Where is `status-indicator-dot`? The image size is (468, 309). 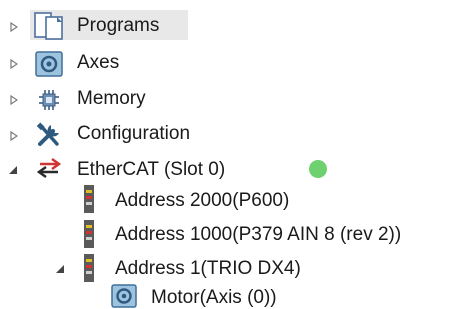 status-indicator-dot is located at coordinates (318, 169).